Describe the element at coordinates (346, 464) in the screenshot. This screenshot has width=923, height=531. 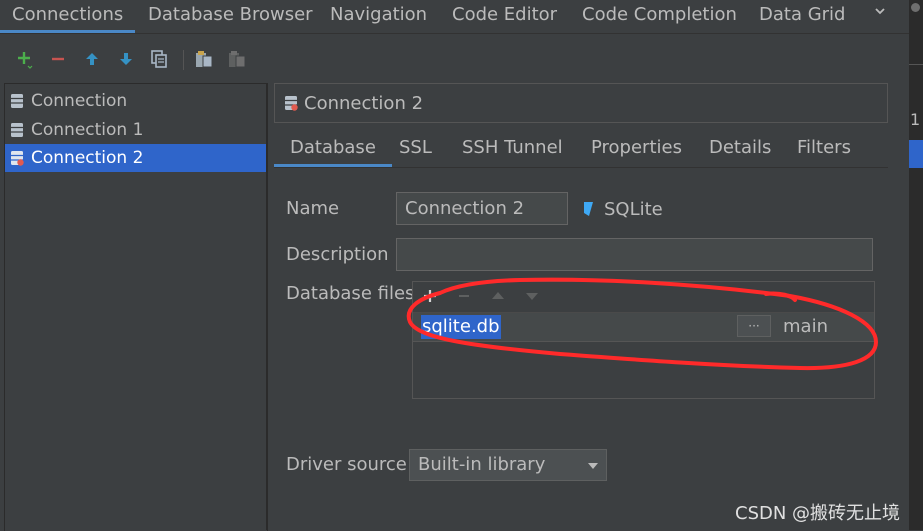
I see `driver-source-label: Driver source` at that location.